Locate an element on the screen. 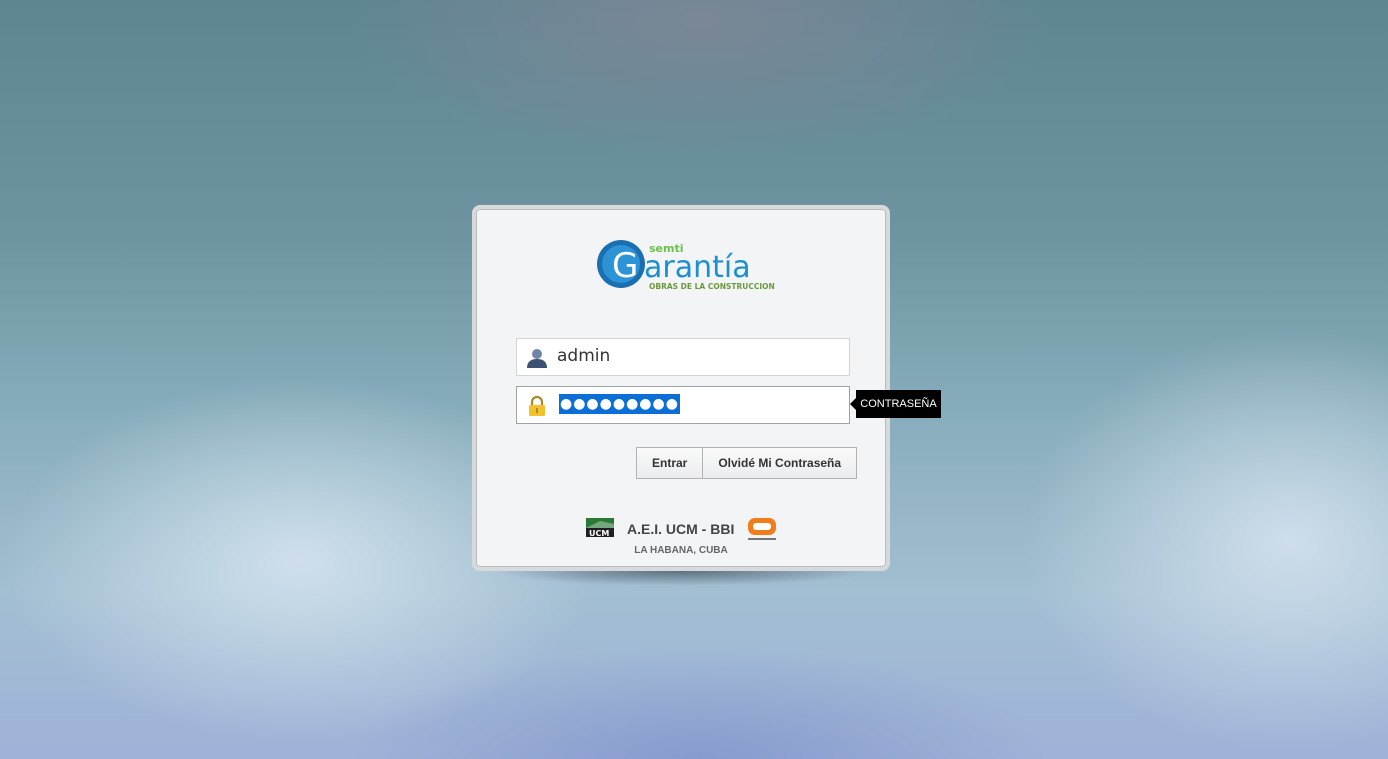 The image size is (1388, 759). username-input is located at coordinates (697, 356).